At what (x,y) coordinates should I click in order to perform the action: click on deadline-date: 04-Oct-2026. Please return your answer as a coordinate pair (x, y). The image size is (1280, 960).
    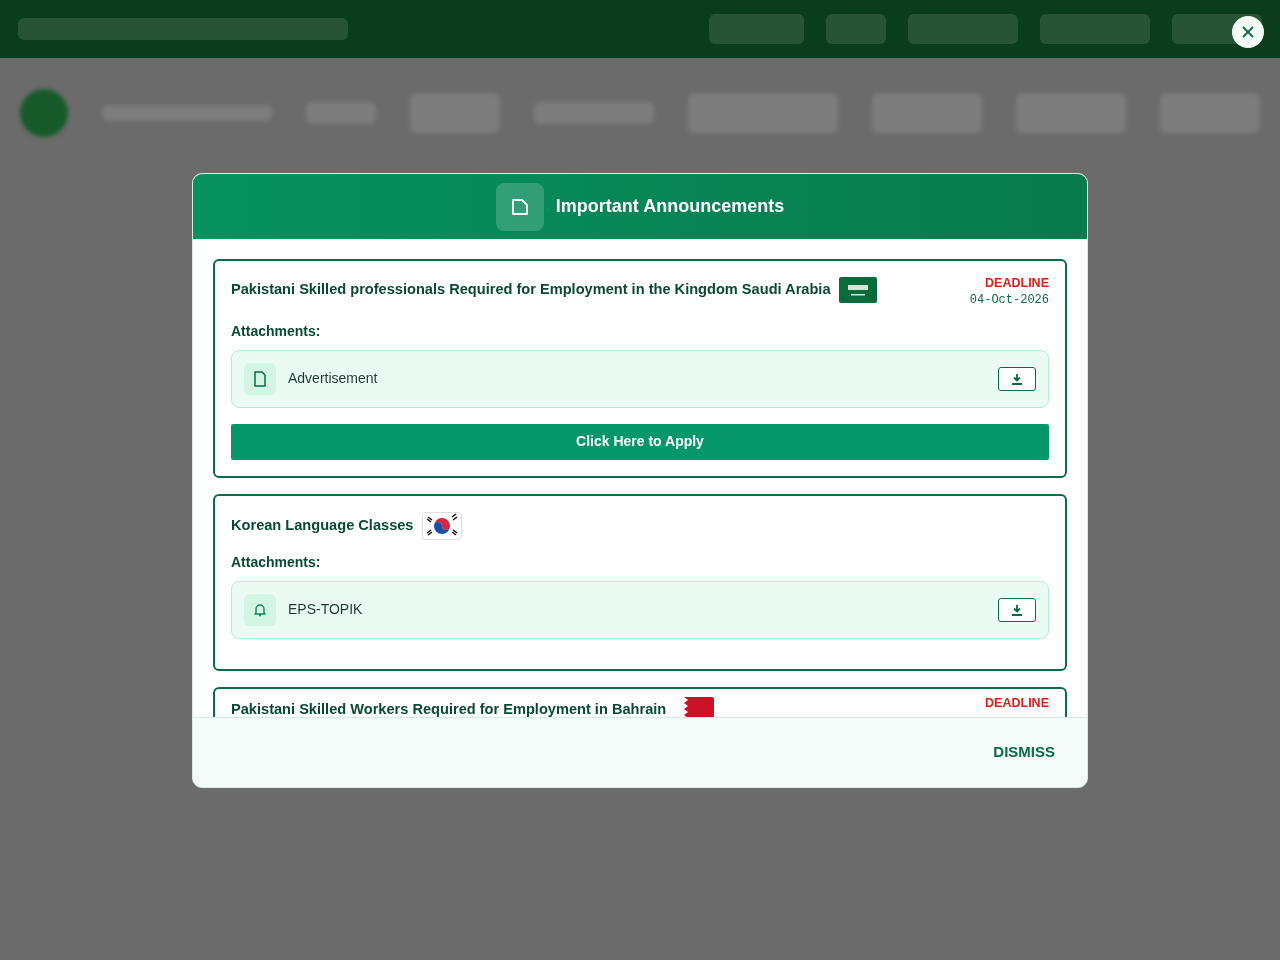
    Looking at the image, I should click on (1009, 300).